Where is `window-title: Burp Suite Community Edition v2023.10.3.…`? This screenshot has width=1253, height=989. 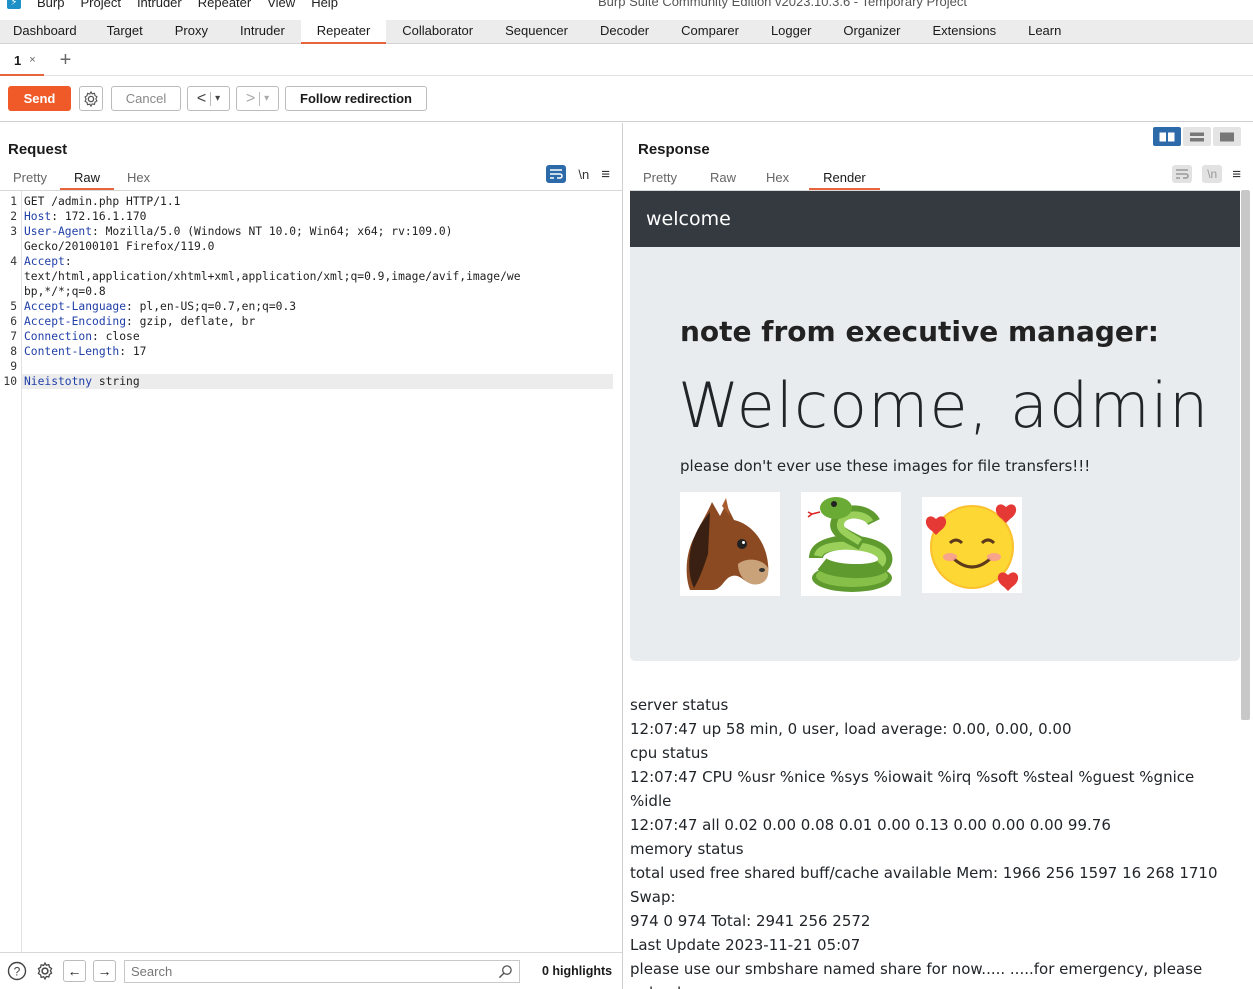
window-title: Burp Suite Community Edition v2023.10.3.… is located at coordinates (782, 4).